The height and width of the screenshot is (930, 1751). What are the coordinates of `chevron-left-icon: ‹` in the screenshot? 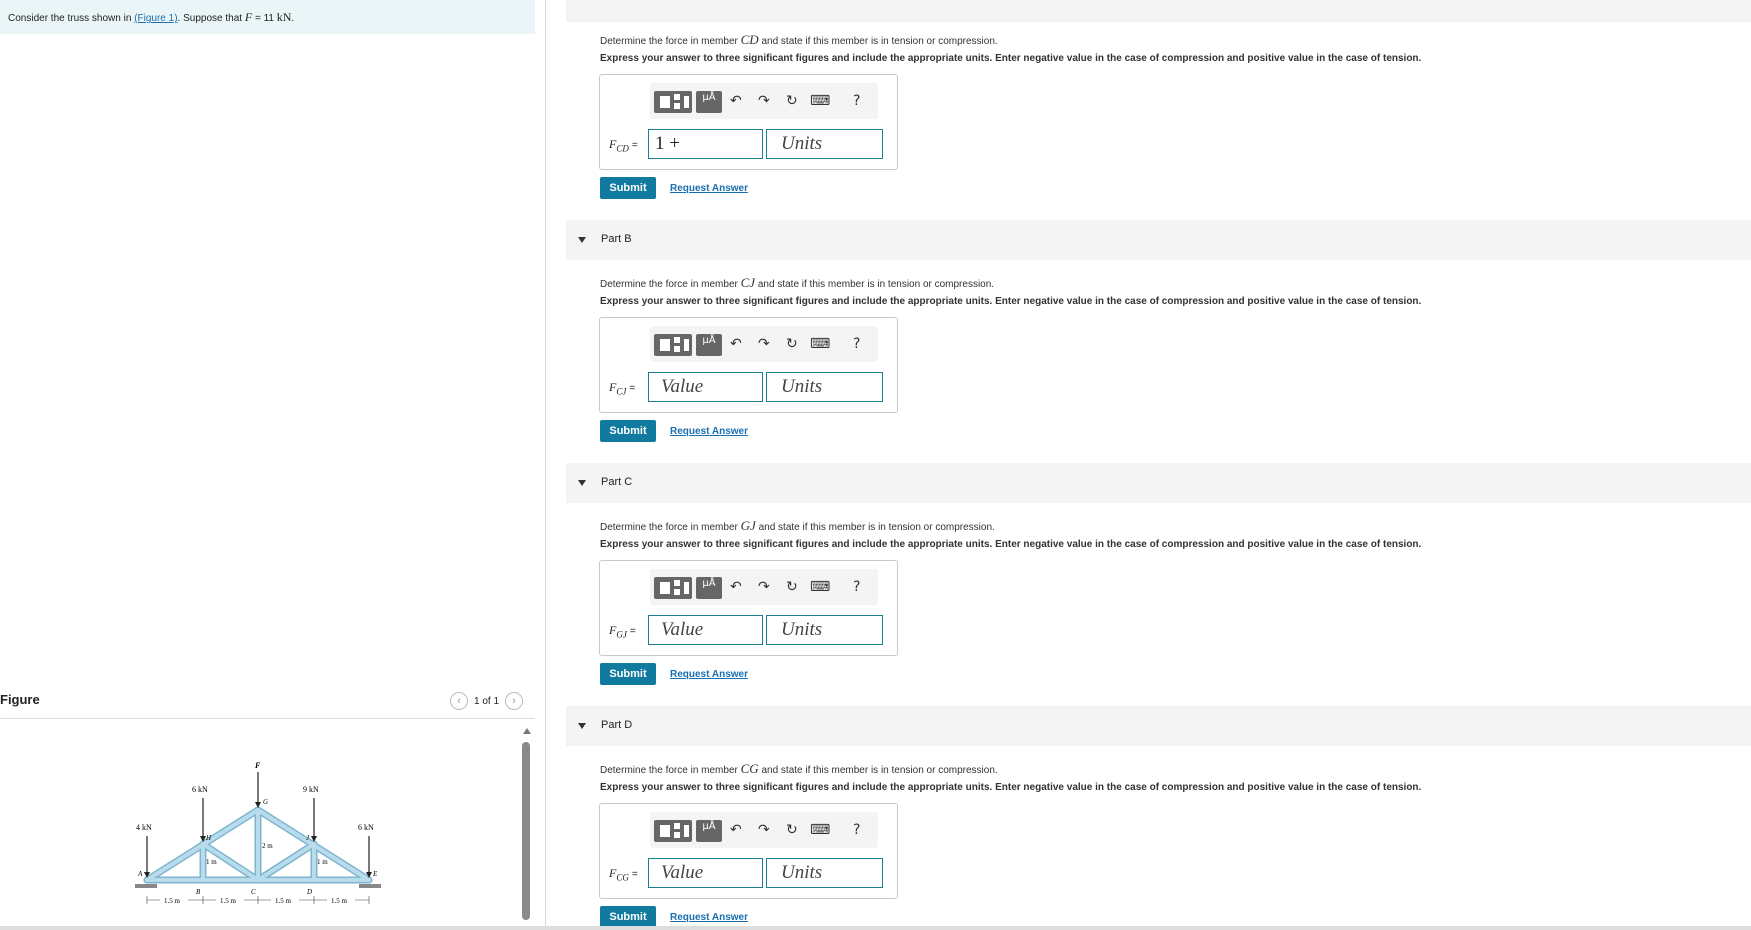 It's located at (459, 701).